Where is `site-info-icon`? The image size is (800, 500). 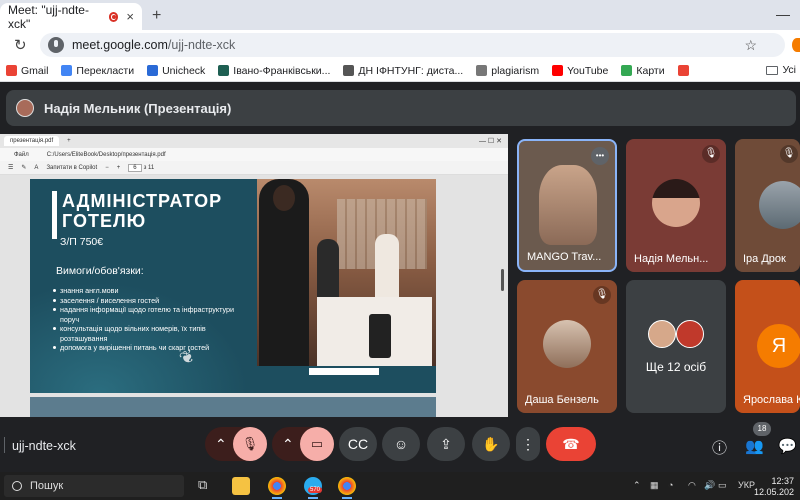 site-info-icon is located at coordinates (56, 45).